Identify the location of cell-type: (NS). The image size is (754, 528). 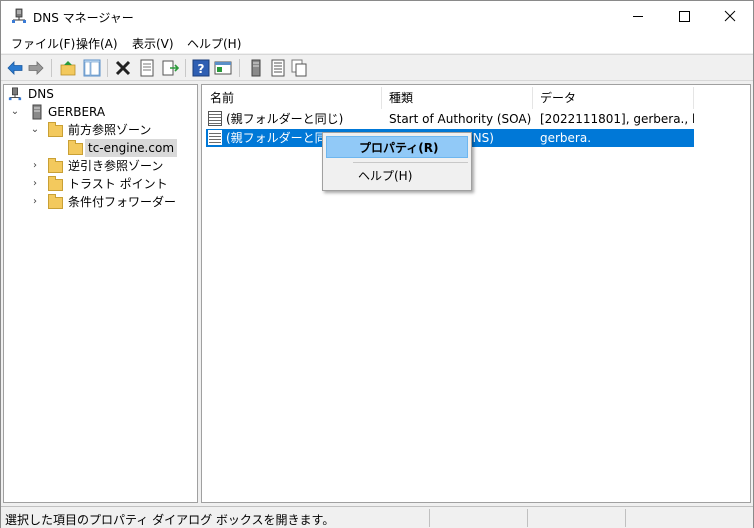
(481, 138).